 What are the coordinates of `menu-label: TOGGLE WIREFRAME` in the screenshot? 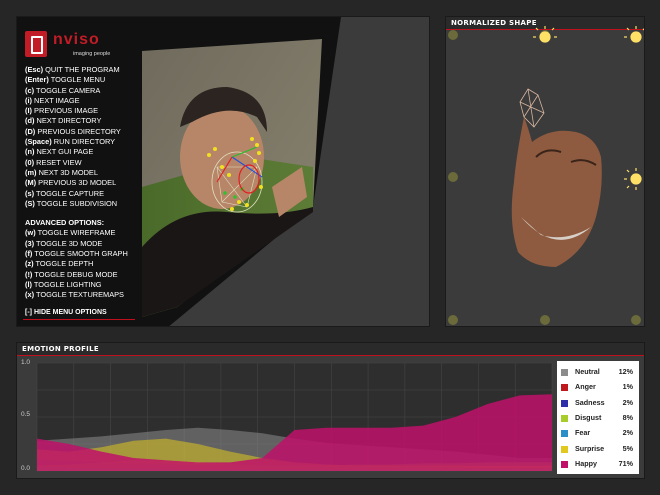 It's located at (76, 233).